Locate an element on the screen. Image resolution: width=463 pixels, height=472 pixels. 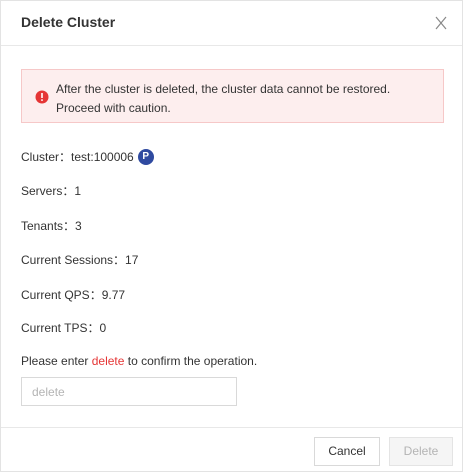
tps-label: Current TPS： is located at coordinates (60, 328).